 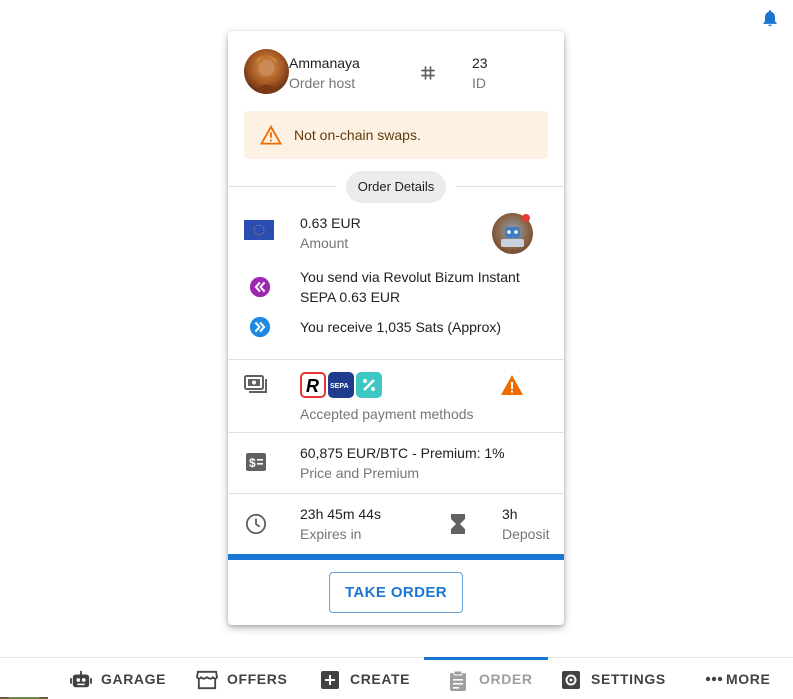 I want to click on send-text-line1: You send via Revolut Bizum Instant, so click(x=410, y=277).